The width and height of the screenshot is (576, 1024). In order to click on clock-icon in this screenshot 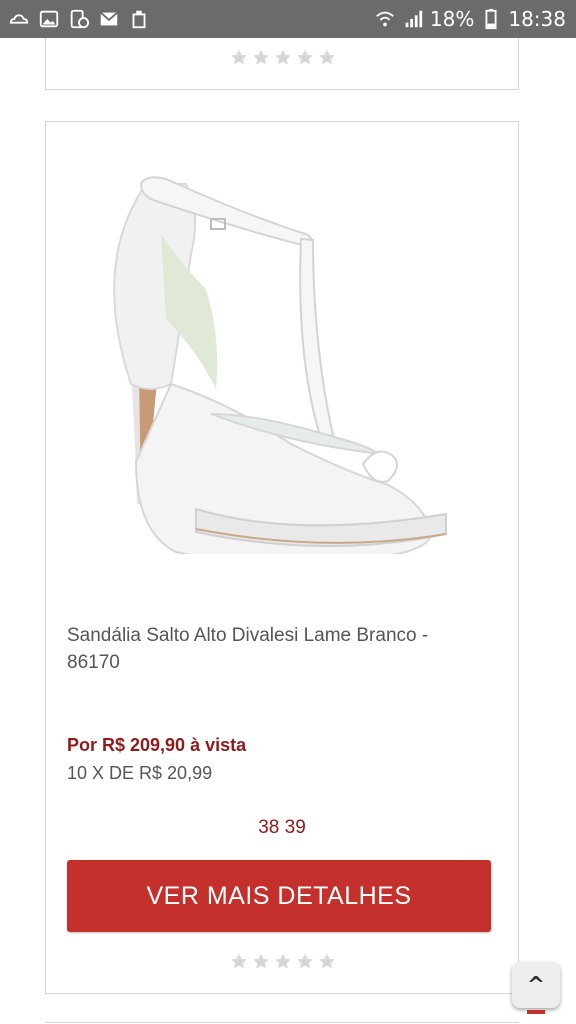, I will do `click(80, 19)`.